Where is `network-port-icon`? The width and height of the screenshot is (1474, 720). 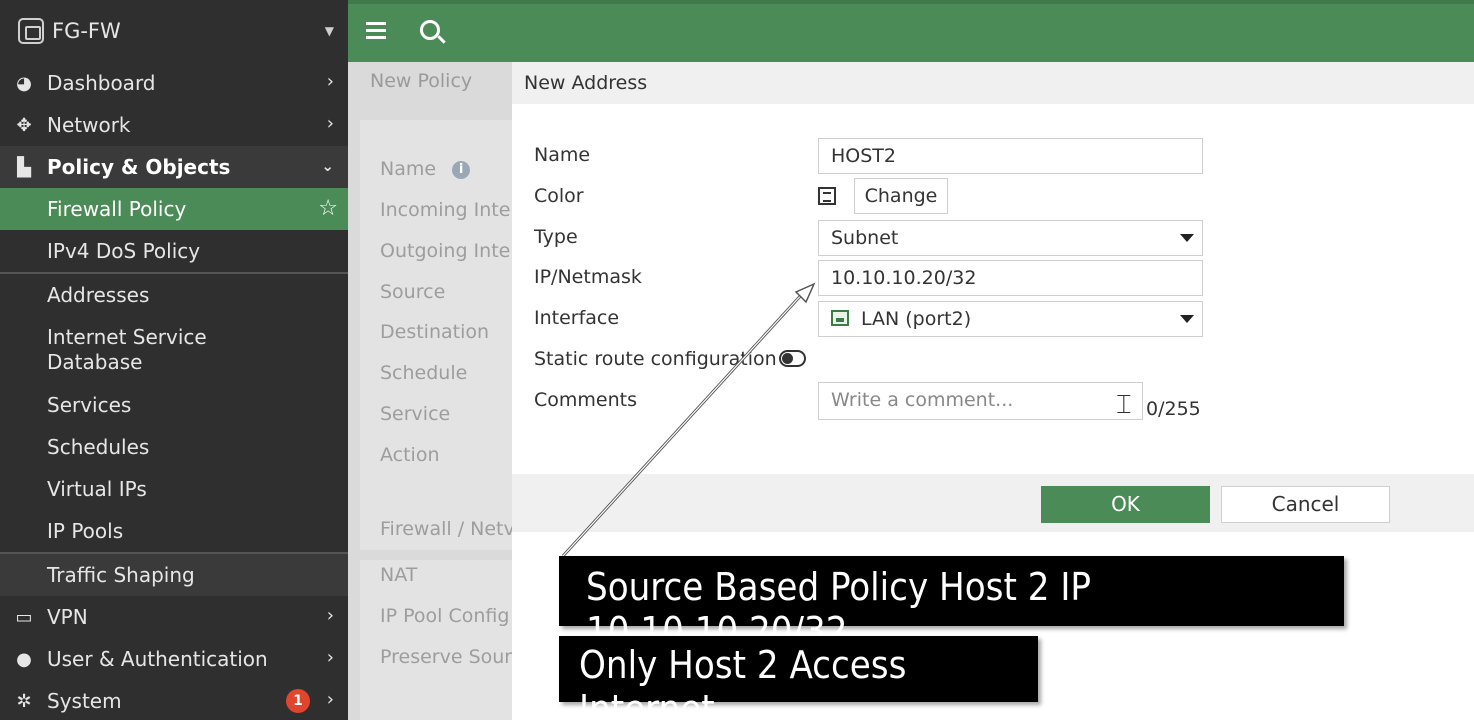
network-port-icon is located at coordinates (840, 318).